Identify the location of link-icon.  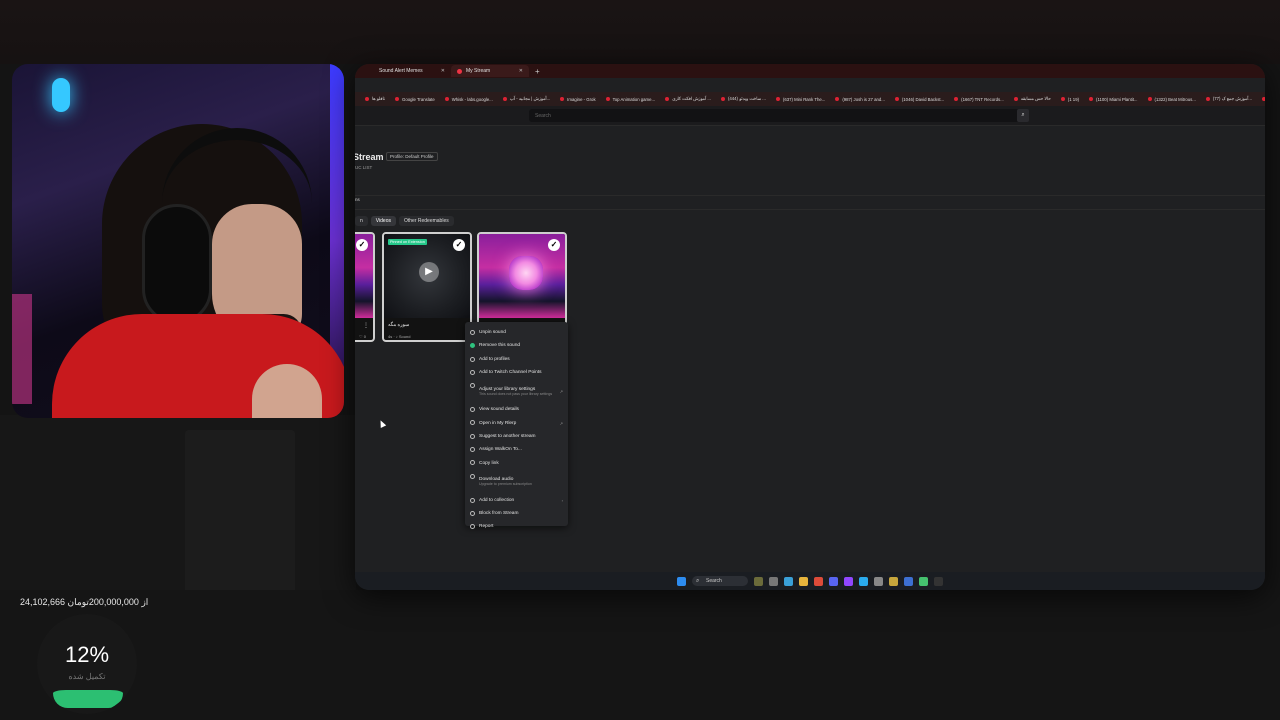
(472, 463).